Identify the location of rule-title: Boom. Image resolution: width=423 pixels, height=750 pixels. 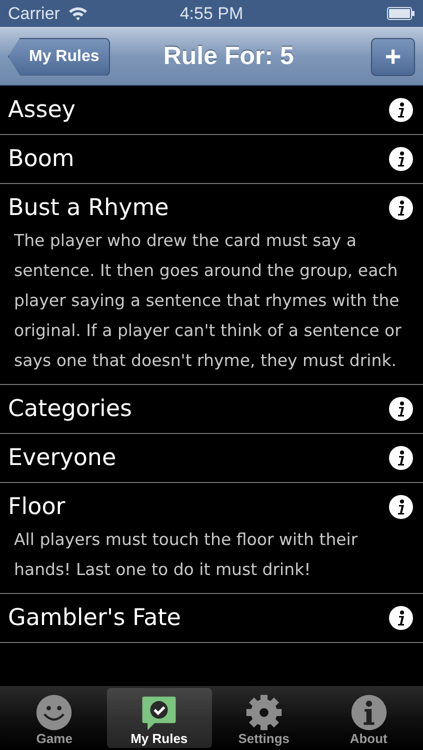
(198, 159).